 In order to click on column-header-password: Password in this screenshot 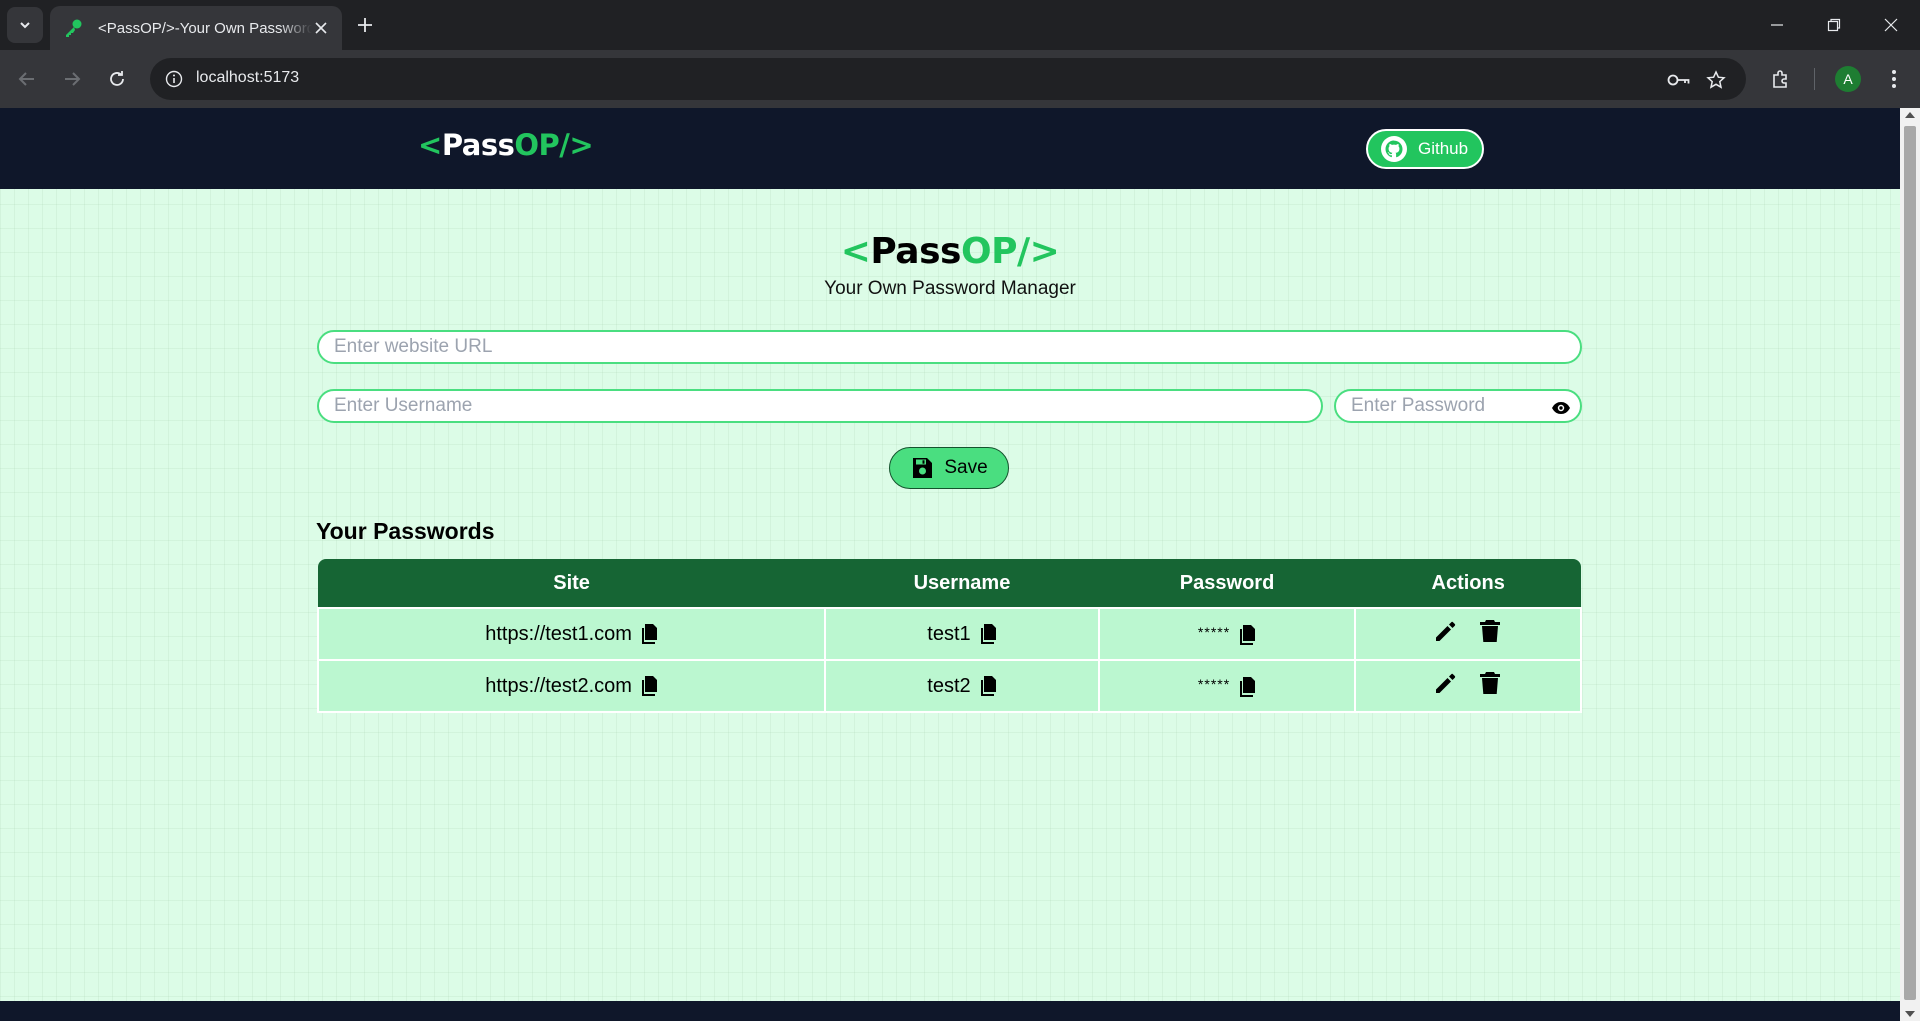, I will do `click(1227, 582)`.